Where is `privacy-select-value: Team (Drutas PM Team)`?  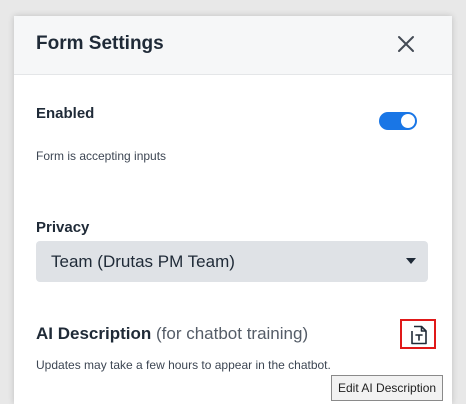
privacy-select-value: Team (Drutas PM Team) is located at coordinates (143, 261).